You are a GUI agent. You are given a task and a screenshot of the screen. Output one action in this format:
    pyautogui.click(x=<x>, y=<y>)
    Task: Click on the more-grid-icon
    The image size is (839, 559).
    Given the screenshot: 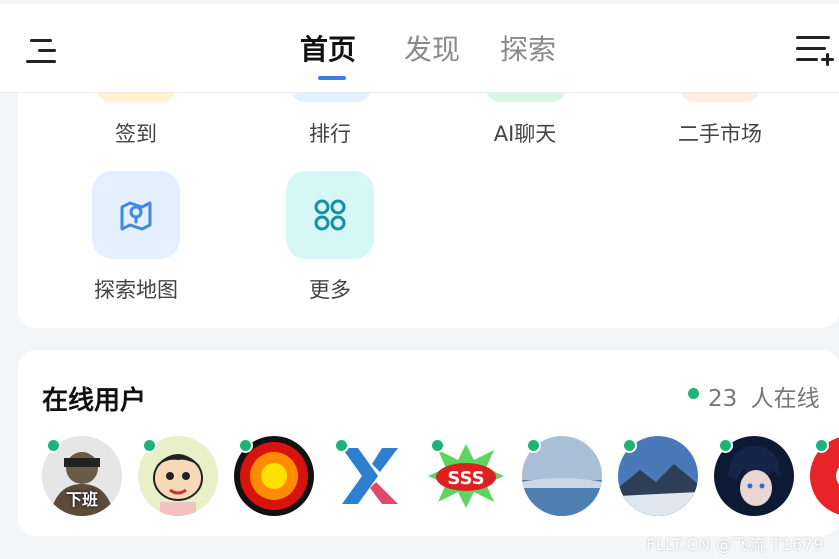 What is the action you would take?
    pyautogui.click(x=330, y=215)
    